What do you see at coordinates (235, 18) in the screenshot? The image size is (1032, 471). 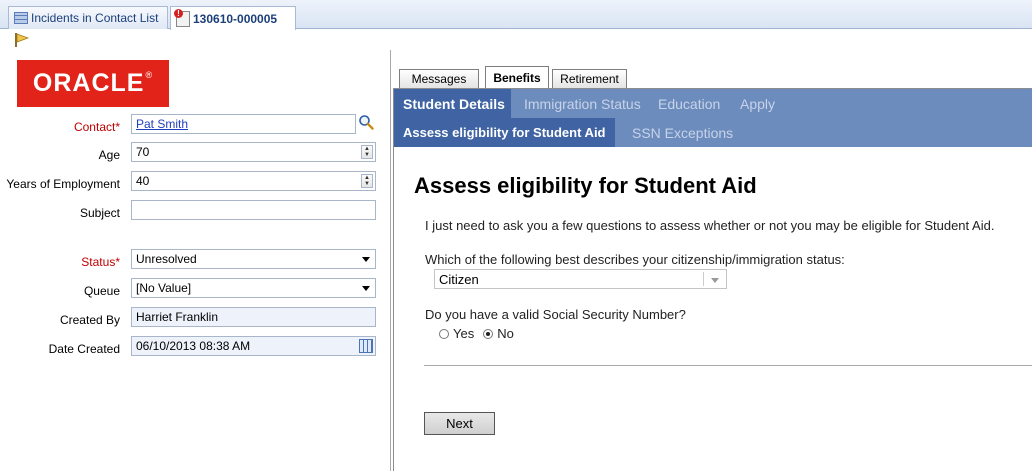 I see `tab-label: 130610-000005` at bounding box center [235, 18].